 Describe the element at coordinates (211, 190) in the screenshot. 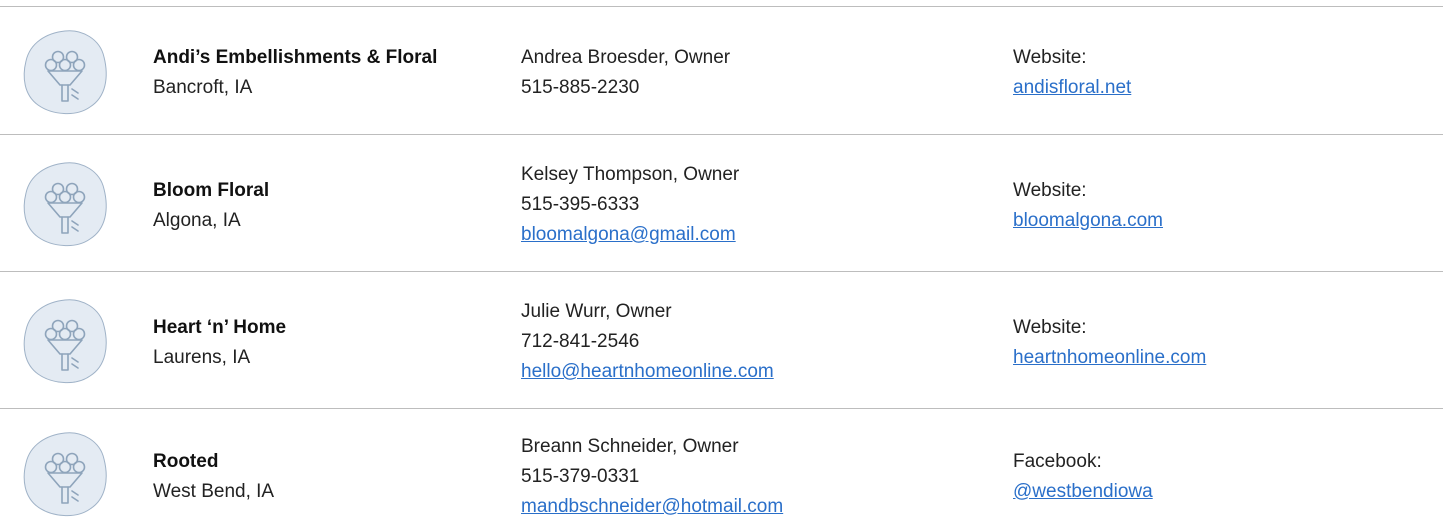

I see `business-name: Bloom Floral` at that location.